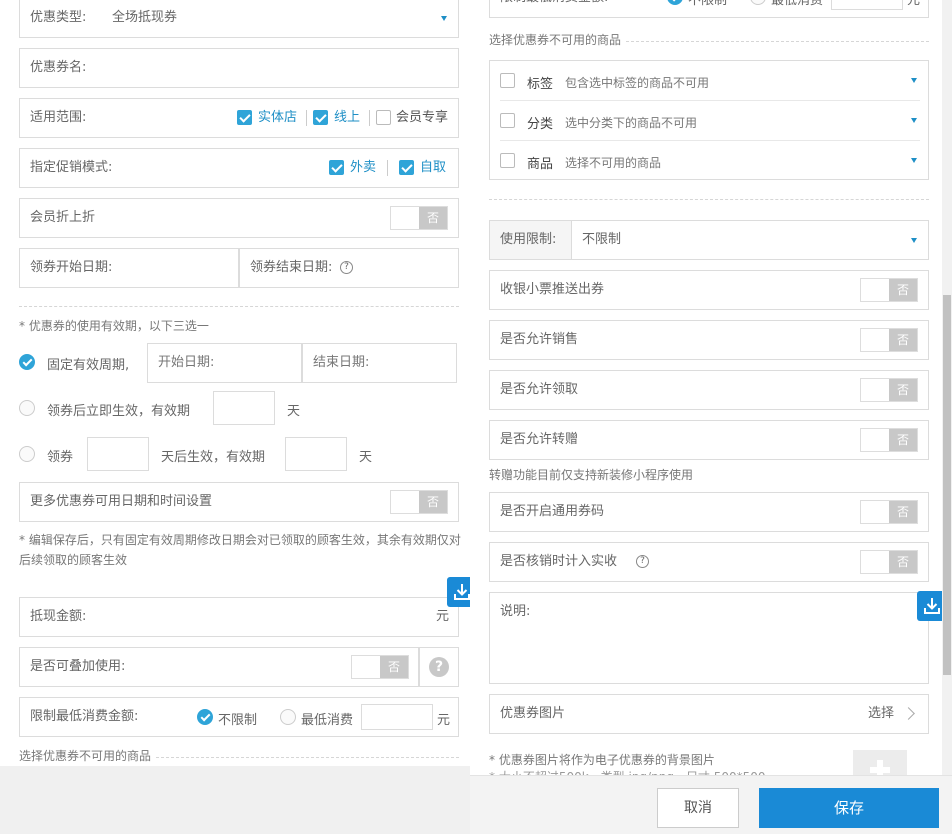  What do you see at coordinates (539, 439) in the screenshot?
I see `allow-transfer-label: 是否允许转赠` at bounding box center [539, 439].